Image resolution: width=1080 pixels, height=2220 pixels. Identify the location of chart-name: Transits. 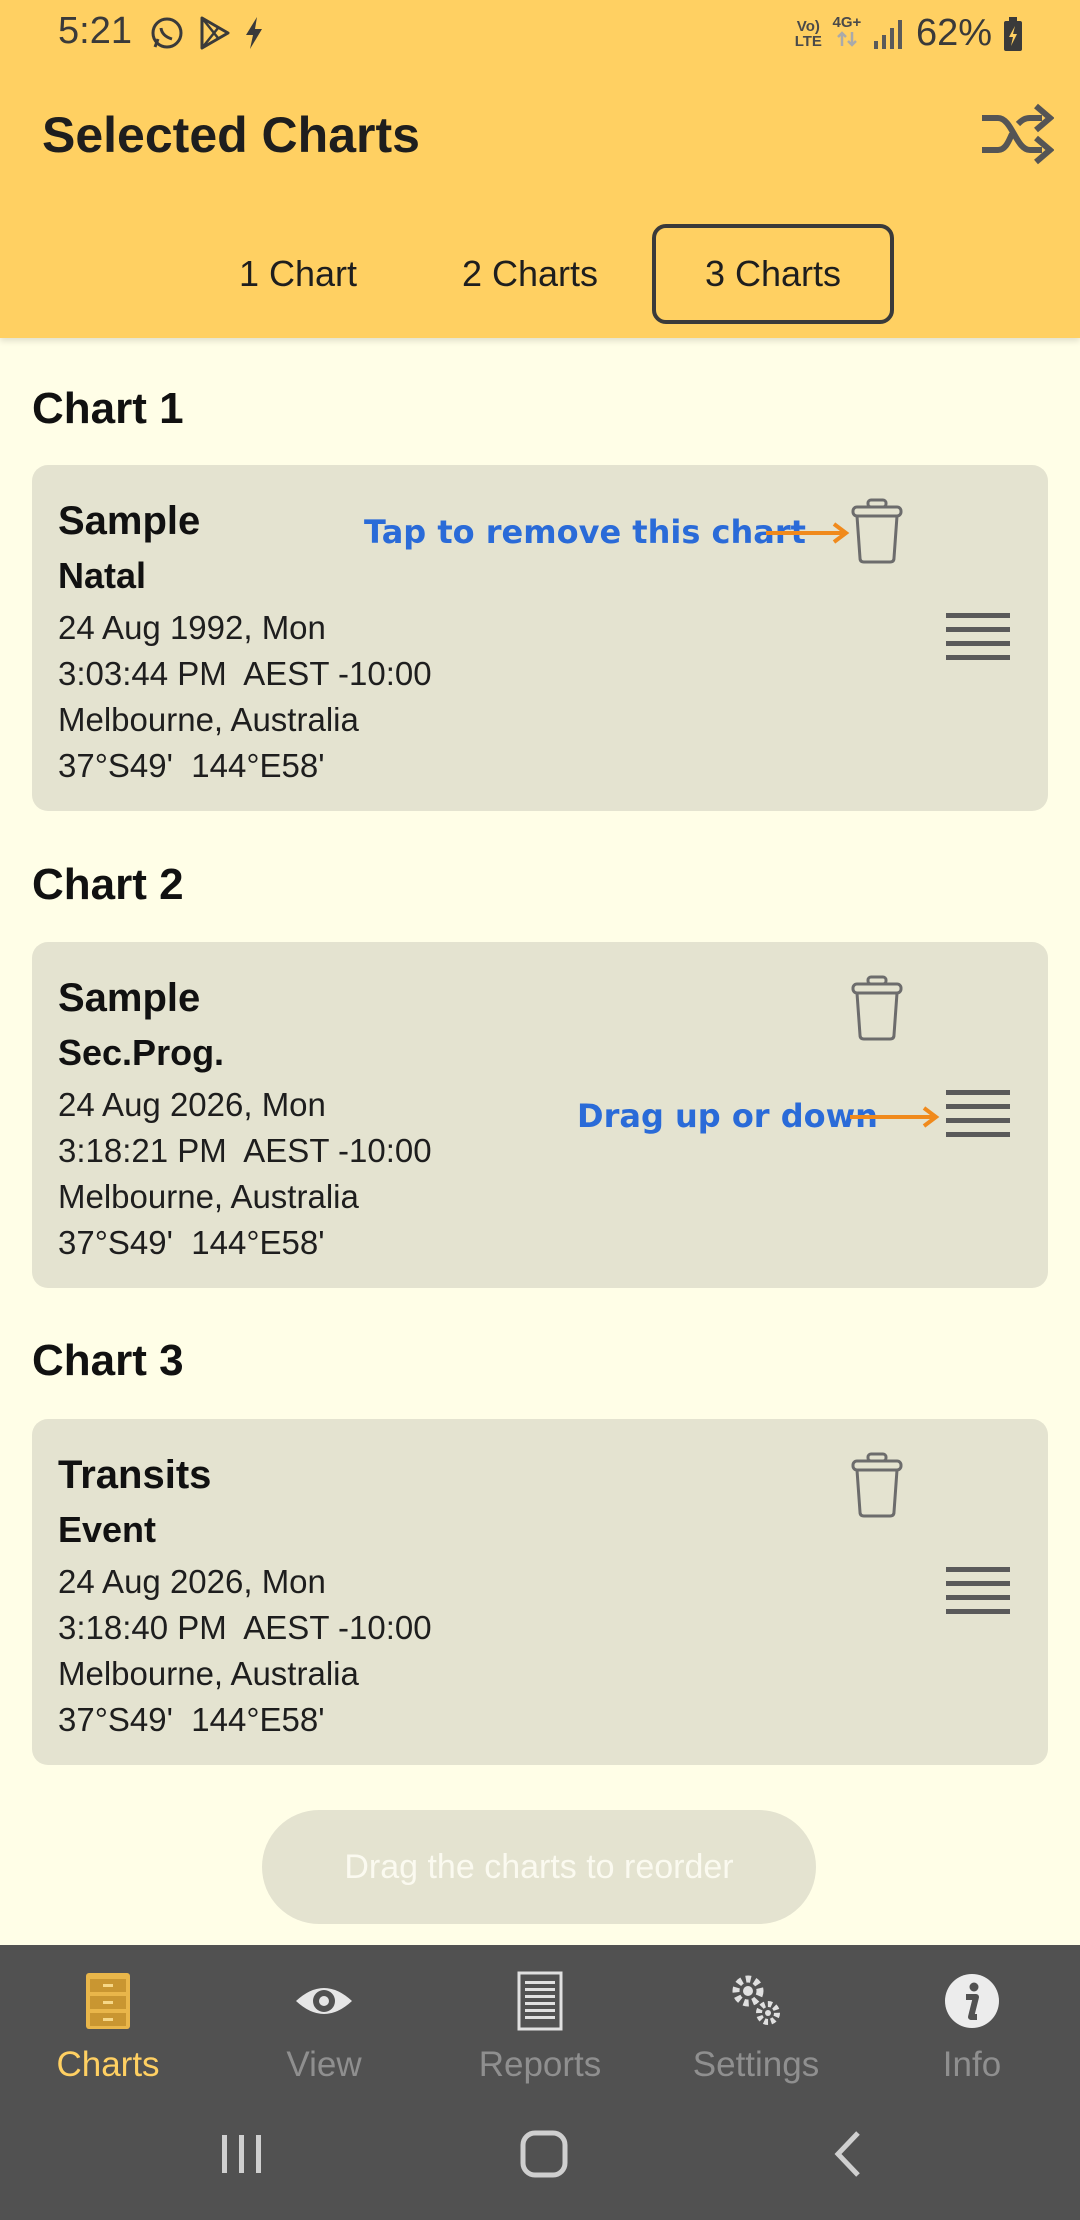
(135, 1475).